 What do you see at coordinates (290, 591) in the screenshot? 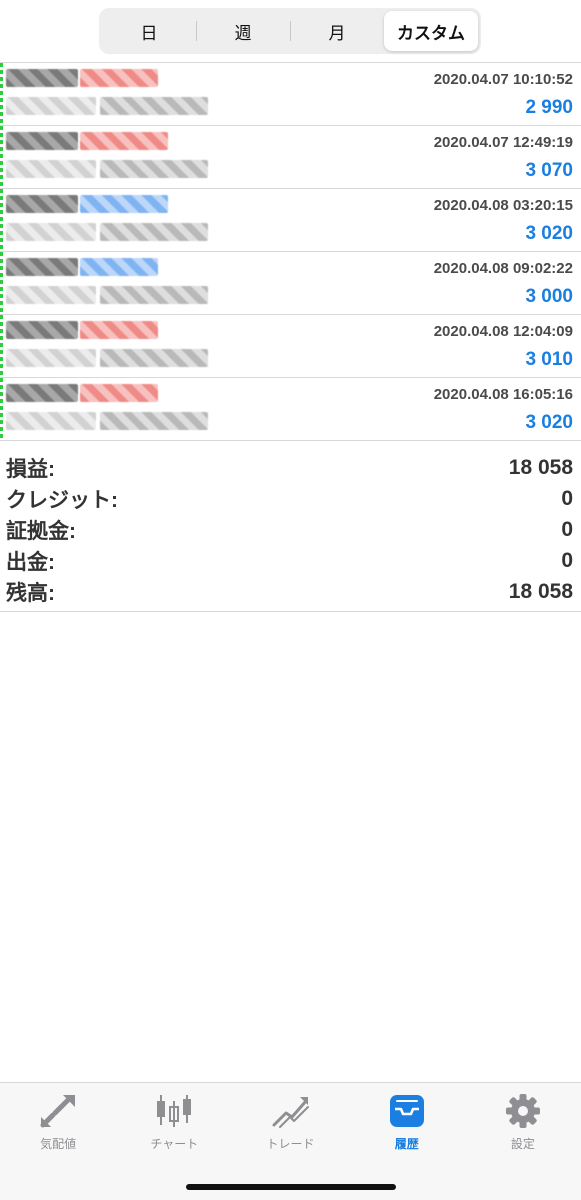
I see `summary-balance: 残高: 18 058` at bounding box center [290, 591].